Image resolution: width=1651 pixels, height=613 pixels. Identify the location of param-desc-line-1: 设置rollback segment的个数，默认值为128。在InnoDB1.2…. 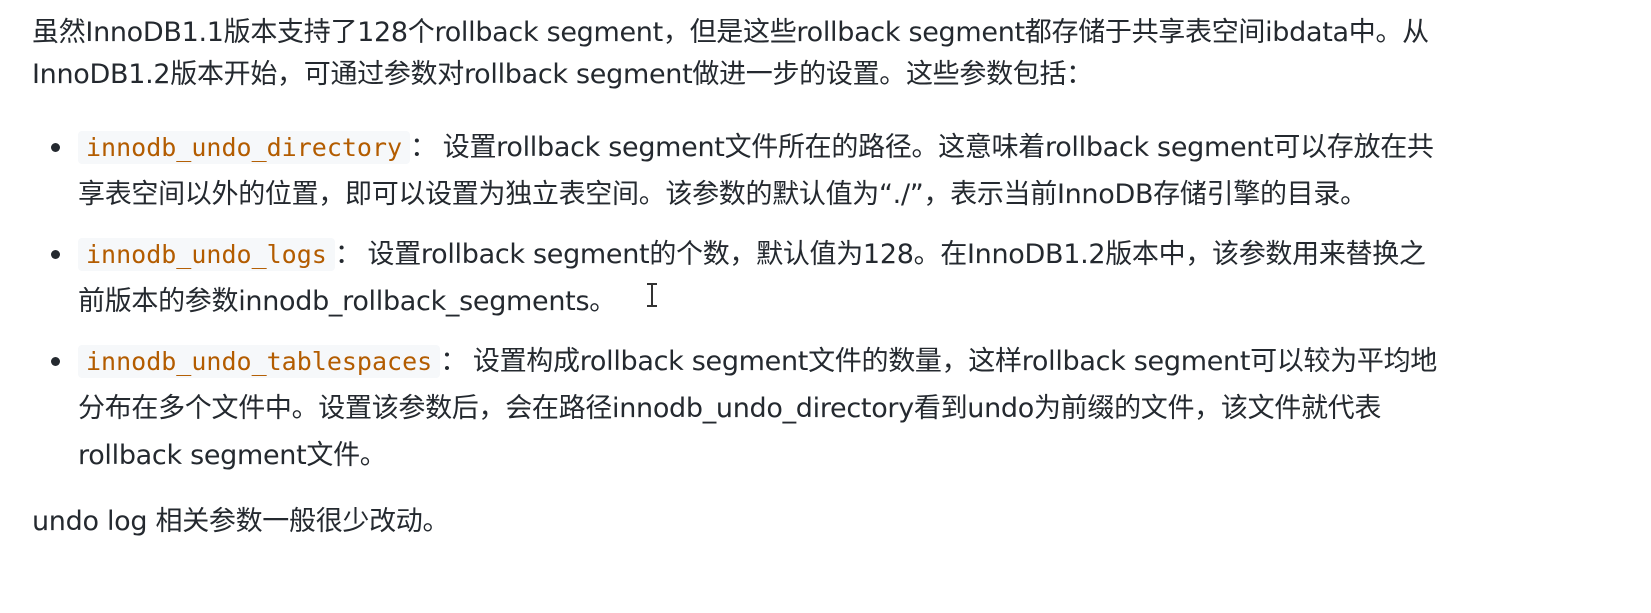
(896, 254).